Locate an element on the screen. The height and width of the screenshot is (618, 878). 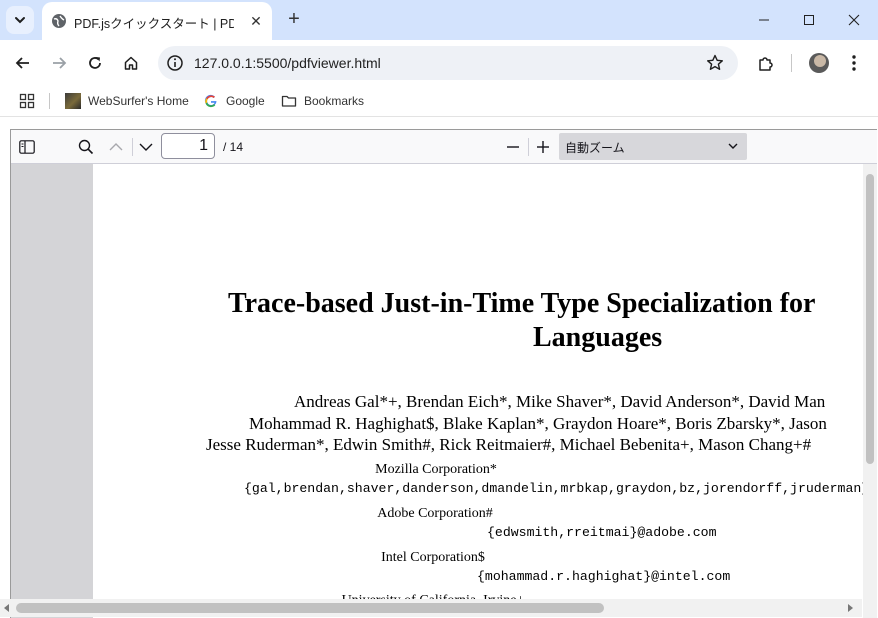
browser-tab: PDF.jsクイックスタート | PDFビューワー ✕ is located at coordinates (157, 21).